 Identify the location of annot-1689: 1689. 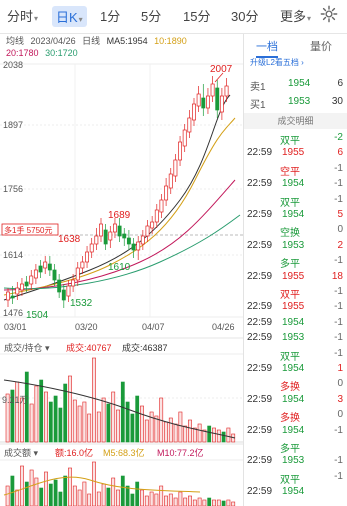
(119, 215).